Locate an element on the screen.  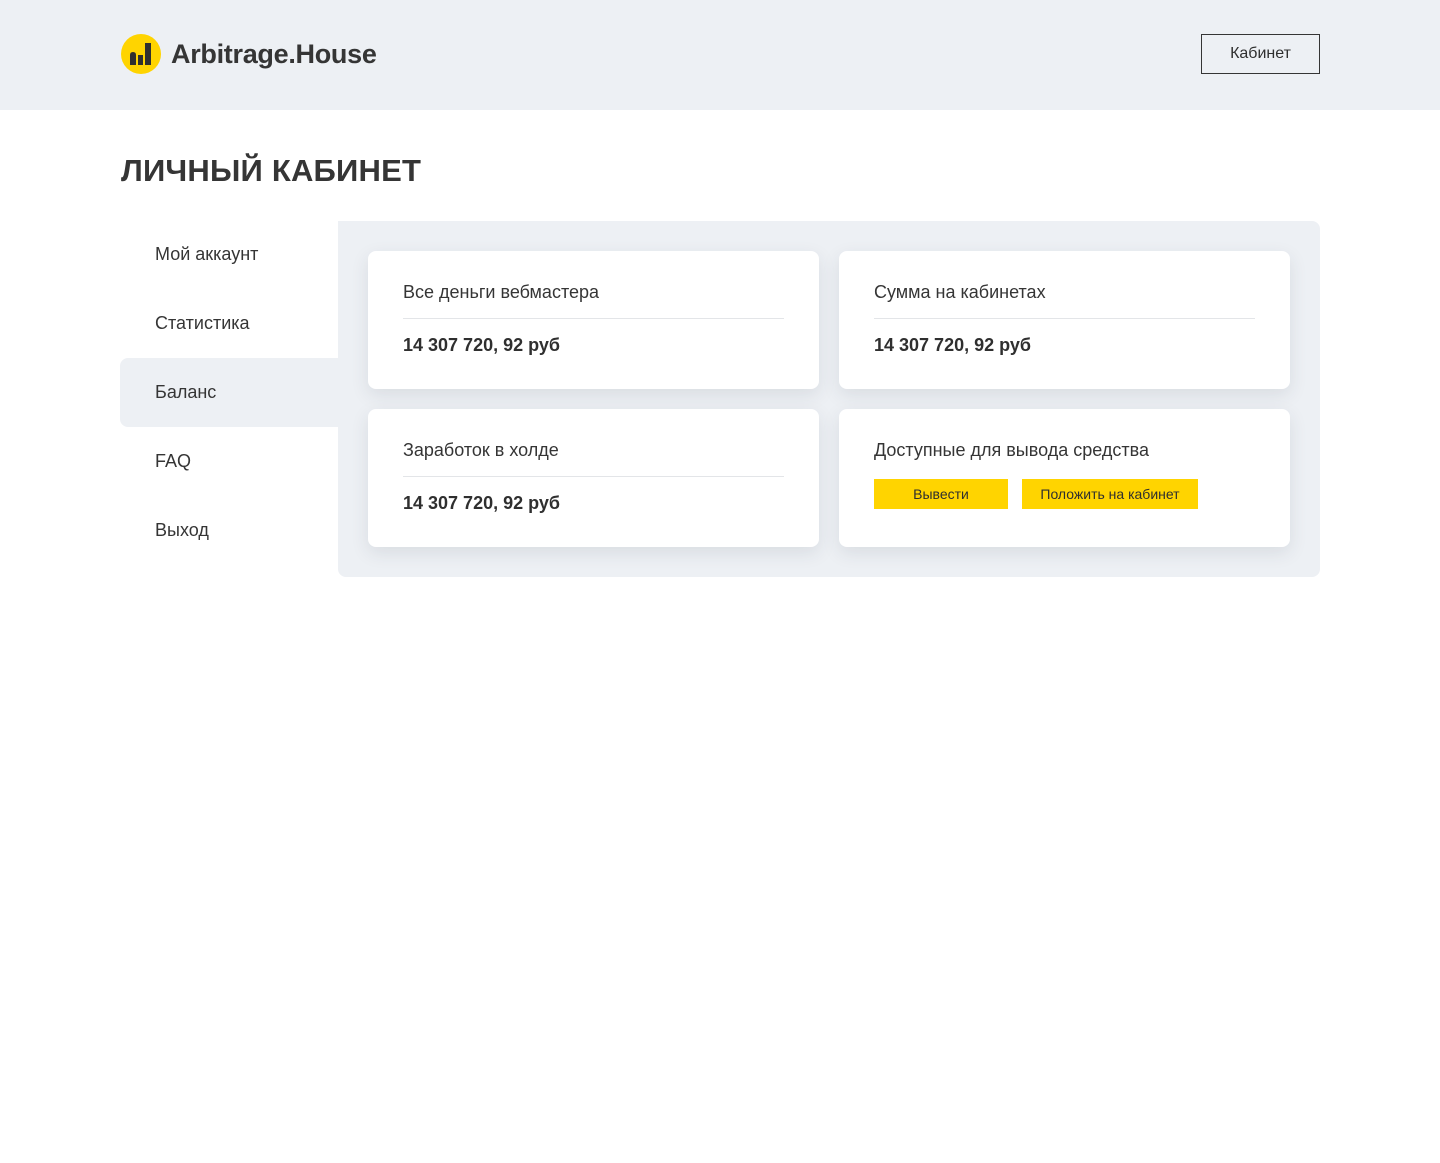
card-label: Заработок в холде is located at coordinates (593, 458).